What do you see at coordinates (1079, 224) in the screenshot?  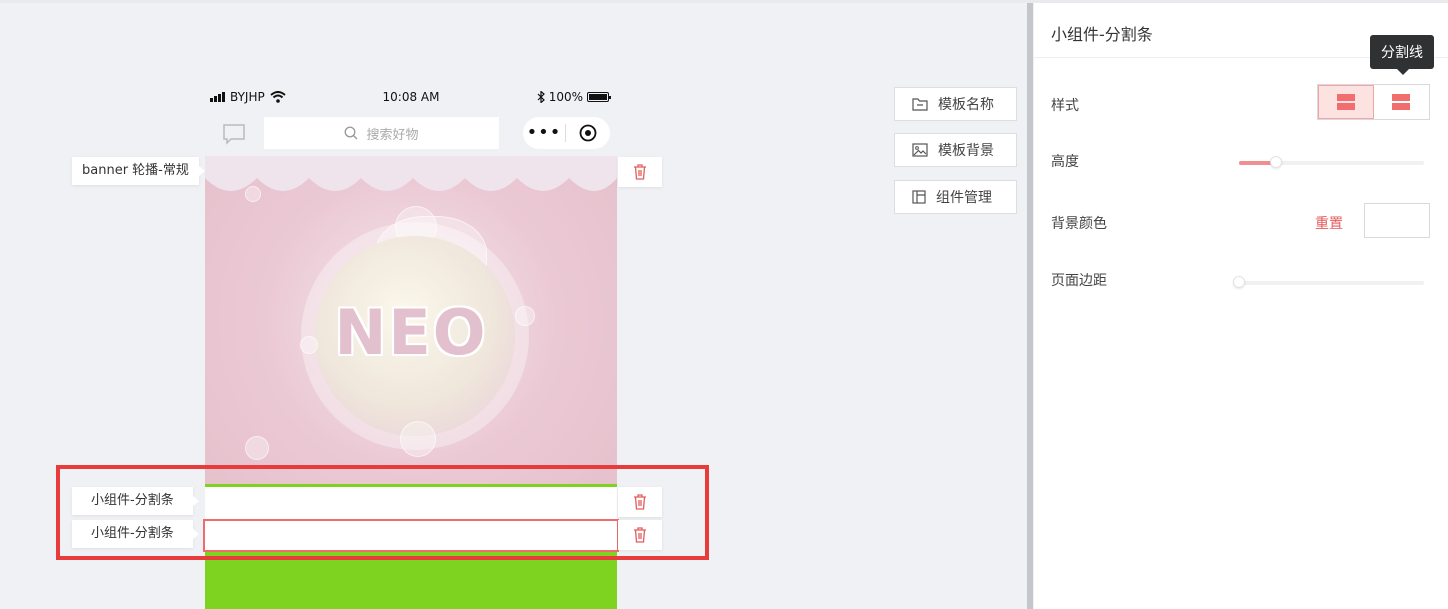 I see `background-color-label: 背景颜色` at bounding box center [1079, 224].